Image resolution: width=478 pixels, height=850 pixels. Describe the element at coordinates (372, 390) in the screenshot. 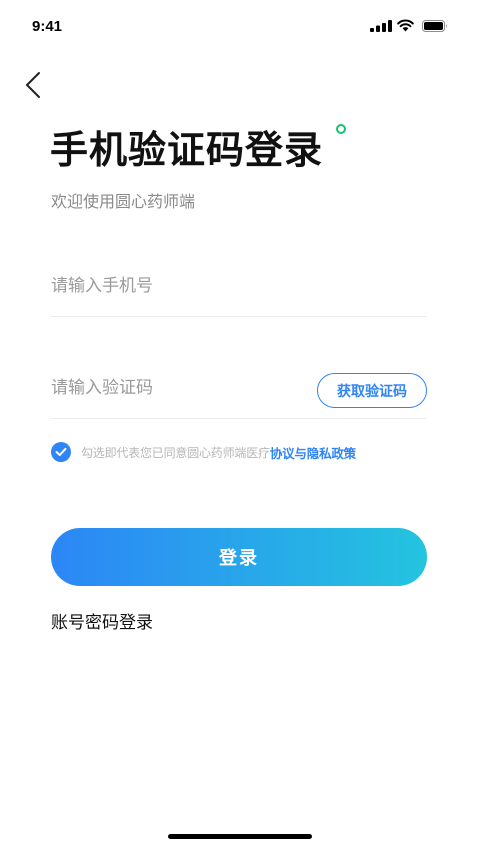

I see `get-code-button: 获取验证码` at that location.